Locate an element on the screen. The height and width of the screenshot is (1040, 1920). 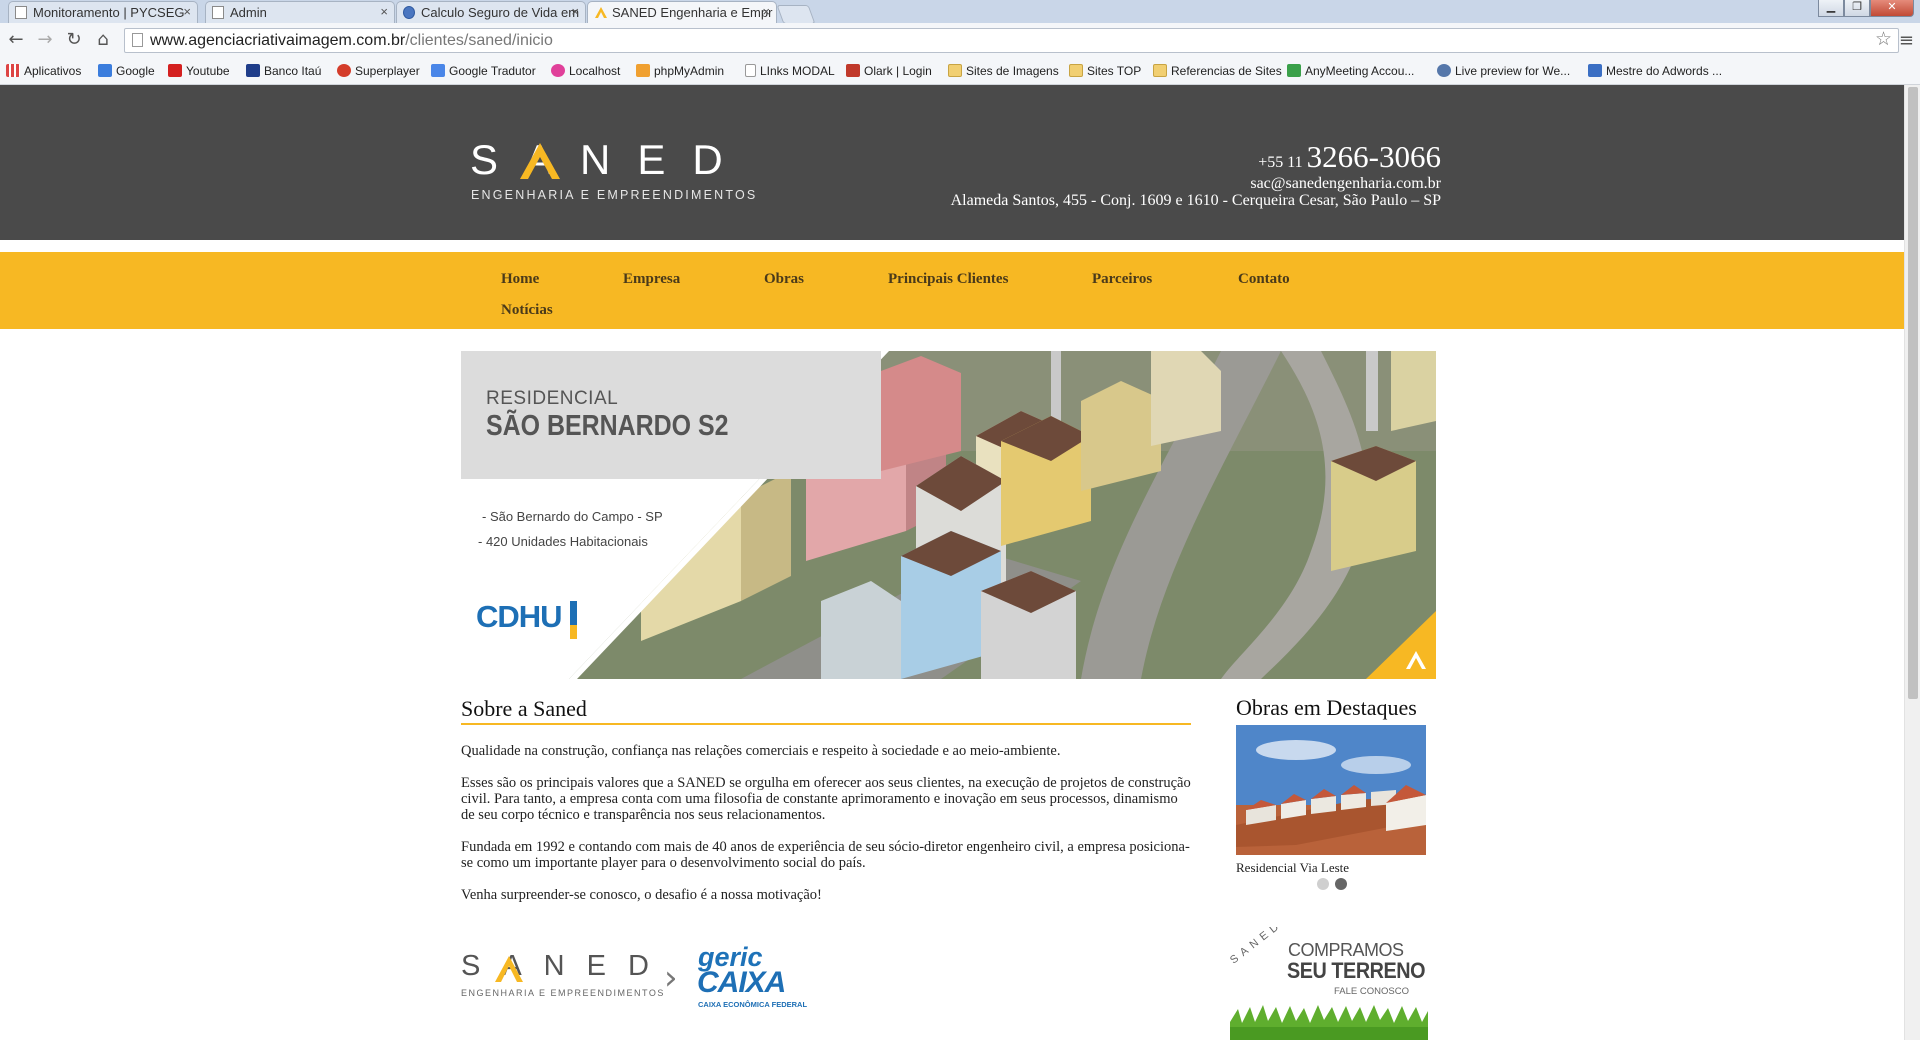
youtube-icon is located at coordinates (175, 70).